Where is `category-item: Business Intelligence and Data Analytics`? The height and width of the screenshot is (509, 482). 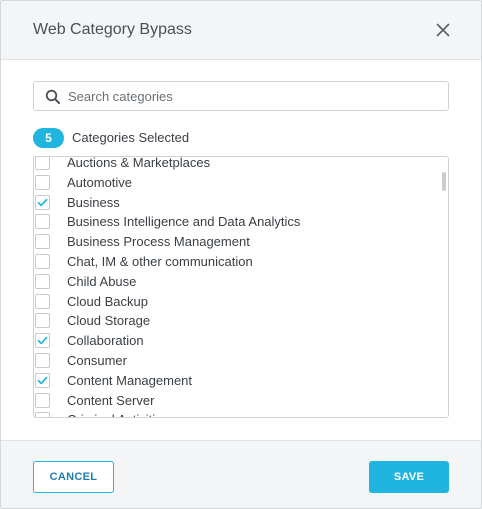 category-item: Business Intelligence and Data Analytics is located at coordinates (241, 222).